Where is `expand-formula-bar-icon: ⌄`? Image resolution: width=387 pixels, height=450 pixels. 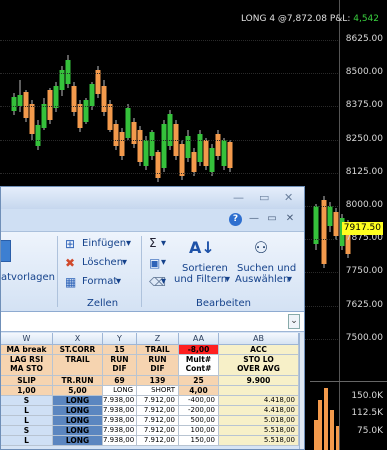 expand-formula-bar-icon: ⌄ is located at coordinates (294, 321).